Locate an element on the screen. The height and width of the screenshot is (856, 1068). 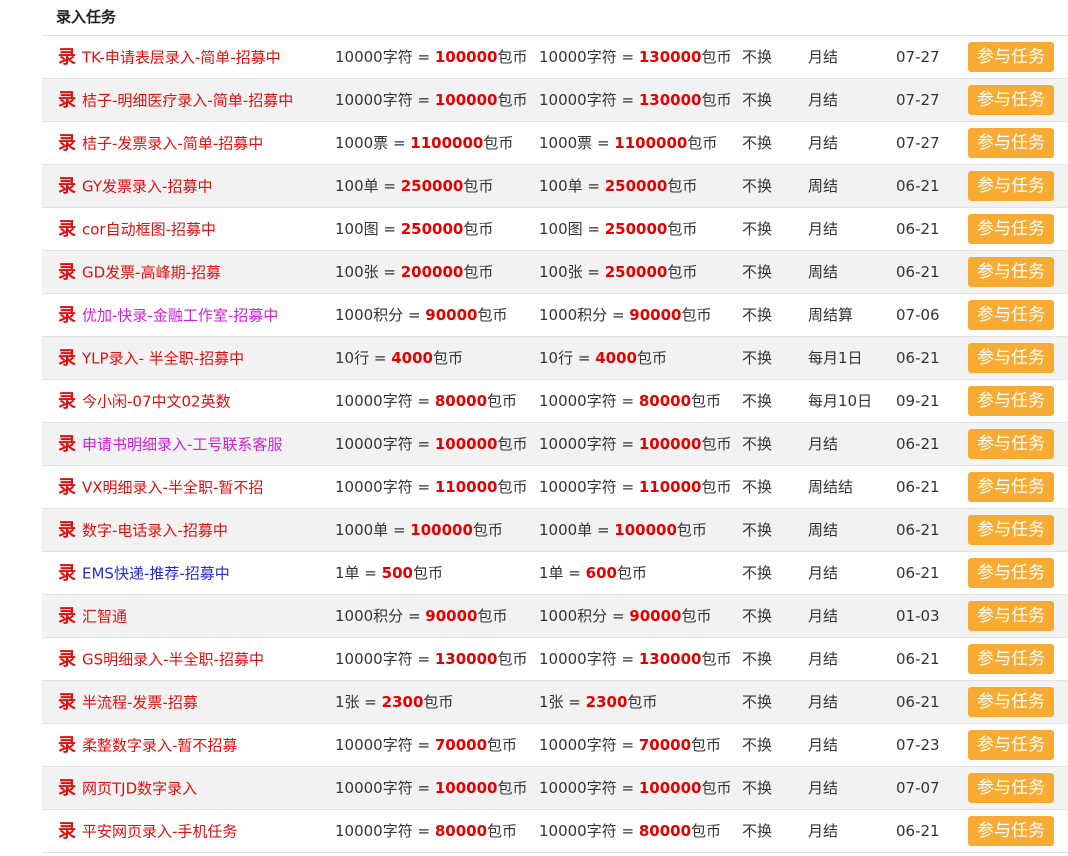
task-name-cell: 录优加-快录-金融工作室-招募中 is located at coordinates (196, 315).